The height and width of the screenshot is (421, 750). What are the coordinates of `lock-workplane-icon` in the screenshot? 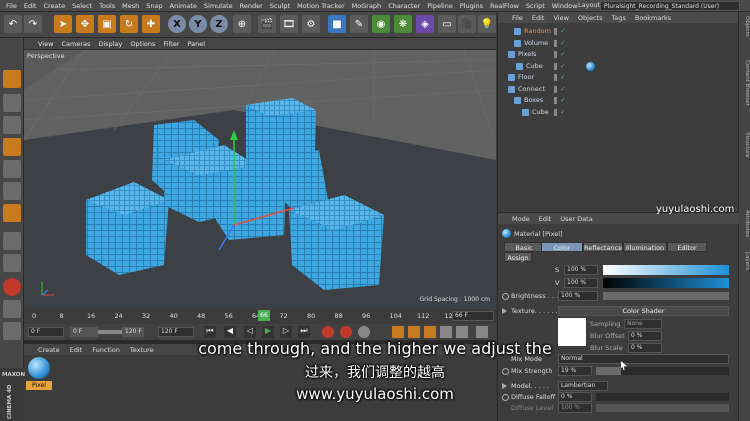 It's located at (12, 331).